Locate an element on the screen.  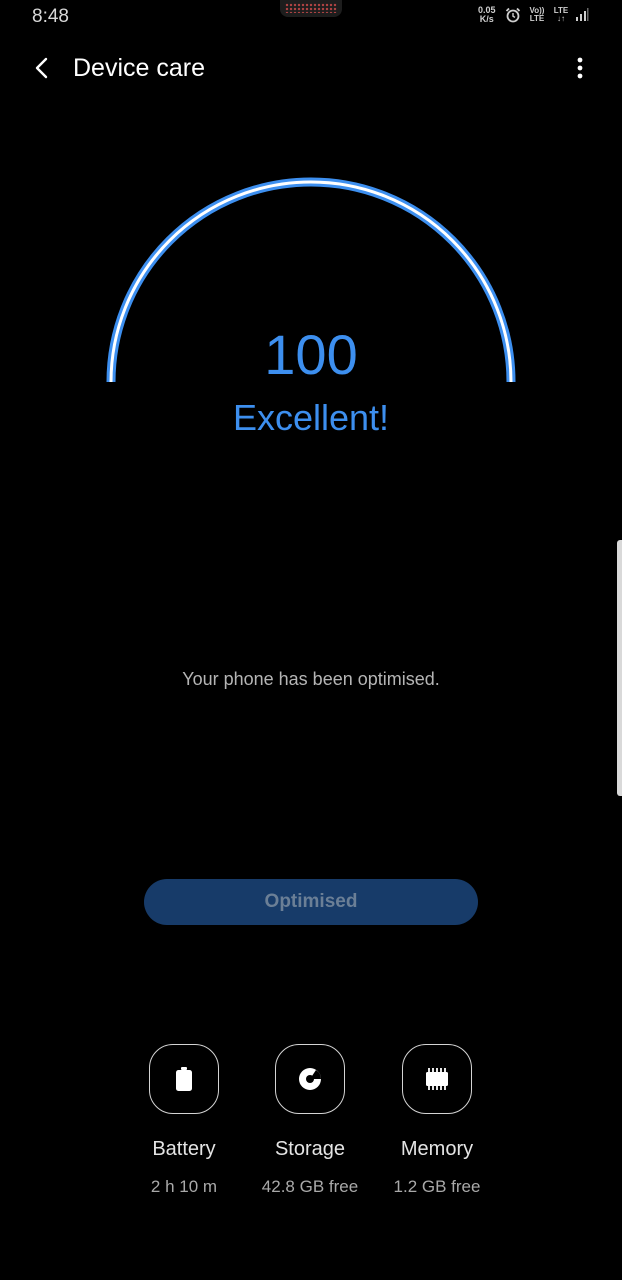
network-speed: 0.05 K/s is located at coordinates (487, 15).